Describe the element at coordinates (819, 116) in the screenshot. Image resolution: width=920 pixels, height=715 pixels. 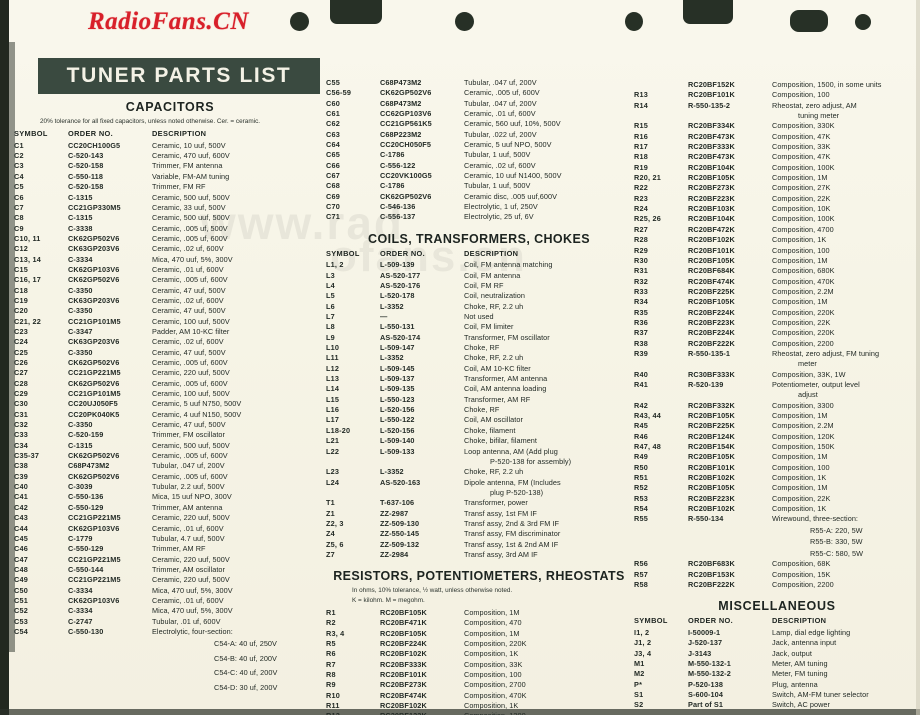
I see `part-description-continued: tuning meter` at that location.